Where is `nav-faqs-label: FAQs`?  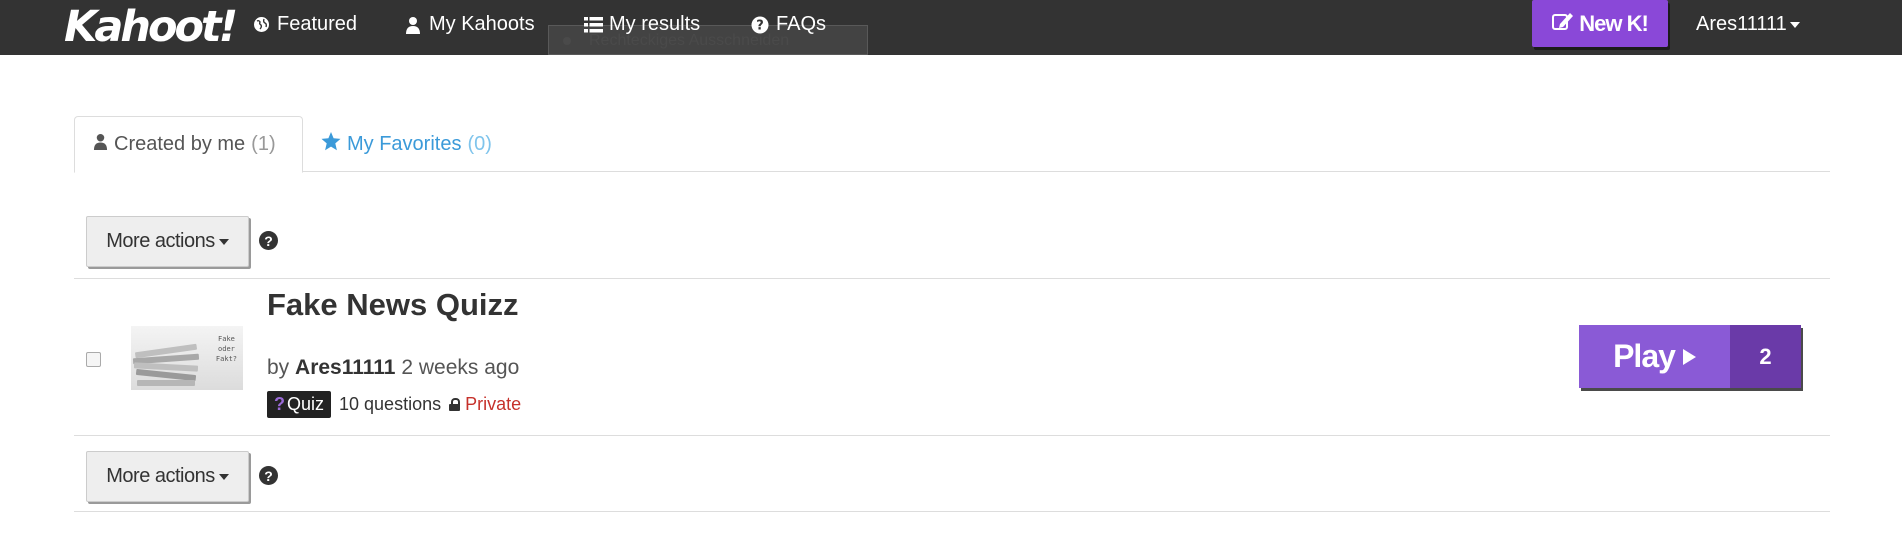 nav-faqs-label: FAQs is located at coordinates (801, 24).